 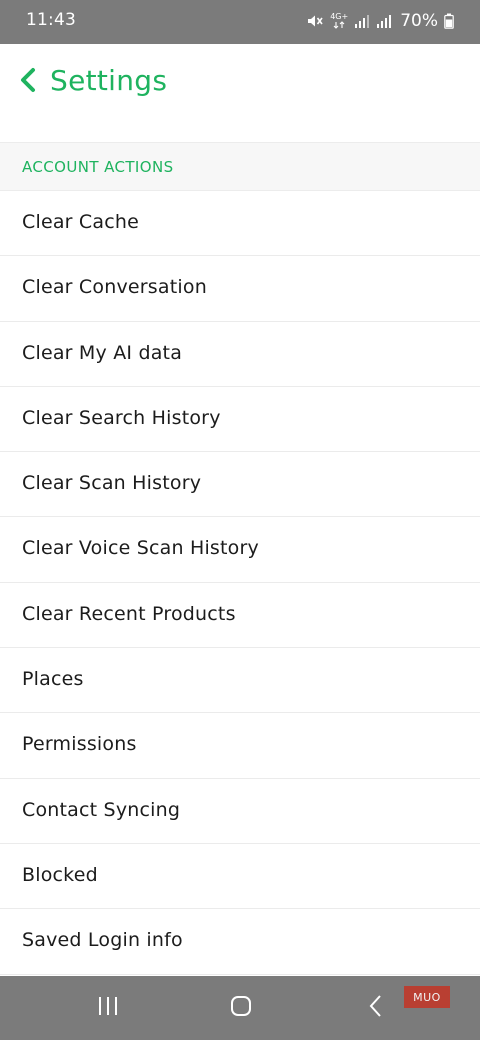 What do you see at coordinates (102, 940) in the screenshot?
I see `list-item-label: Saved Login info` at bounding box center [102, 940].